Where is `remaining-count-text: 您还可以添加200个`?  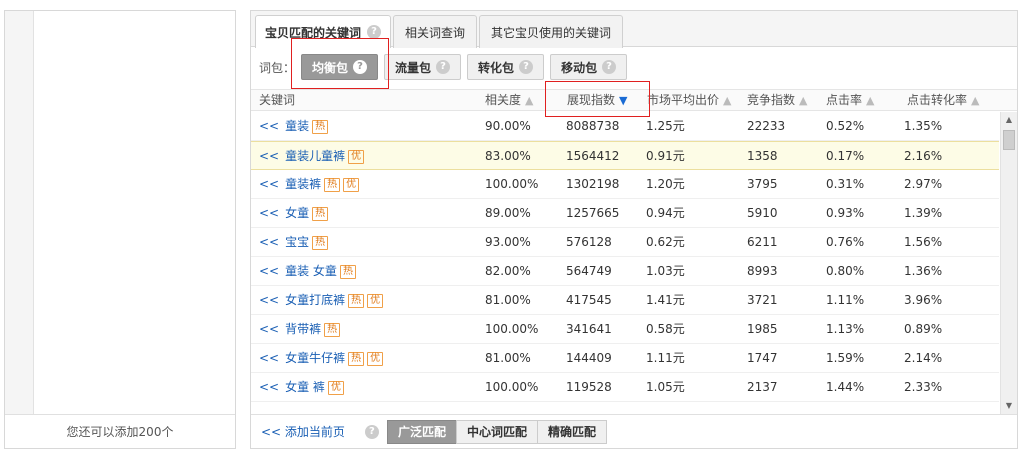 remaining-count-text: 您还可以添加200个 is located at coordinates (120, 431).